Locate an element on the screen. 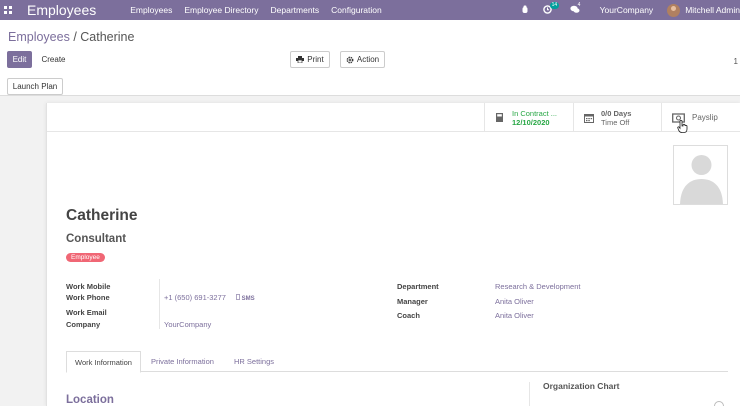  tab-hr-settings: HR Settings is located at coordinates (254, 361).